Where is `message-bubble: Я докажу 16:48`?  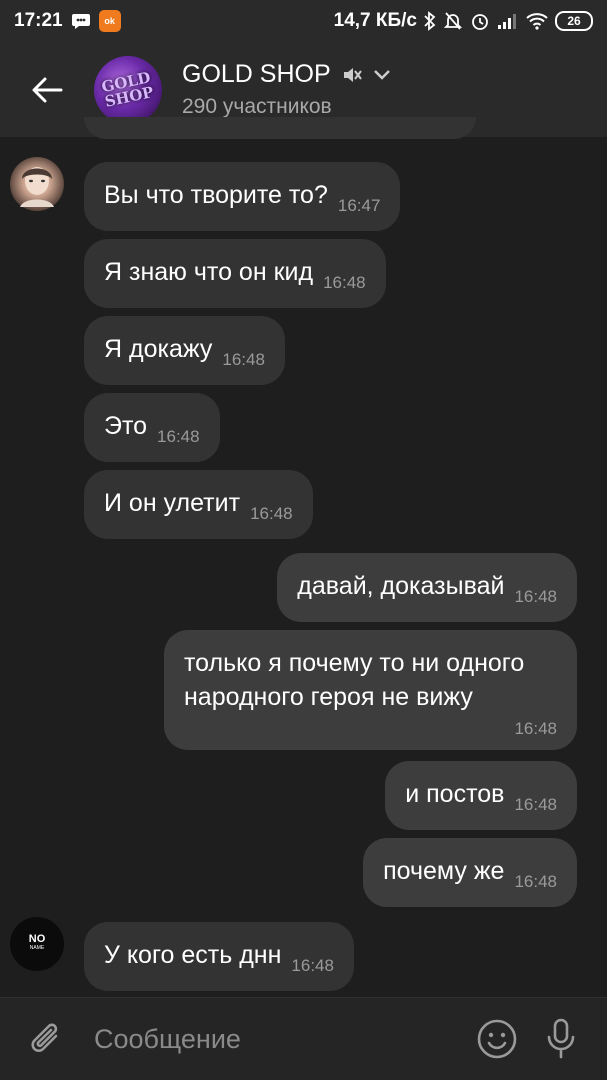 message-bubble: Я докажу 16:48 is located at coordinates (184, 350).